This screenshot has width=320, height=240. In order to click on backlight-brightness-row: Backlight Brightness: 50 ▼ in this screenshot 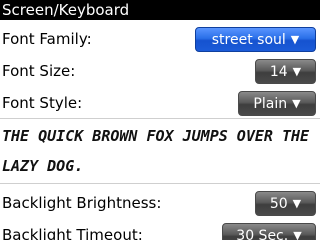, I will do `click(160, 203)`.